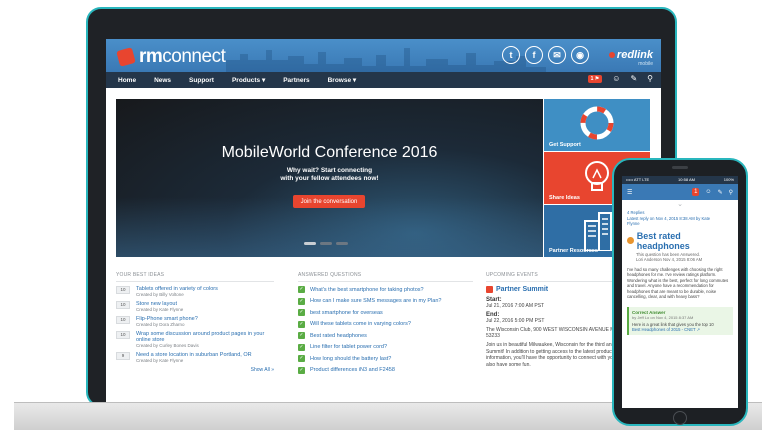 This screenshot has height=430, width=762. What do you see at coordinates (534, 55) in the screenshot?
I see `facebook-icon: f` at bounding box center [534, 55].